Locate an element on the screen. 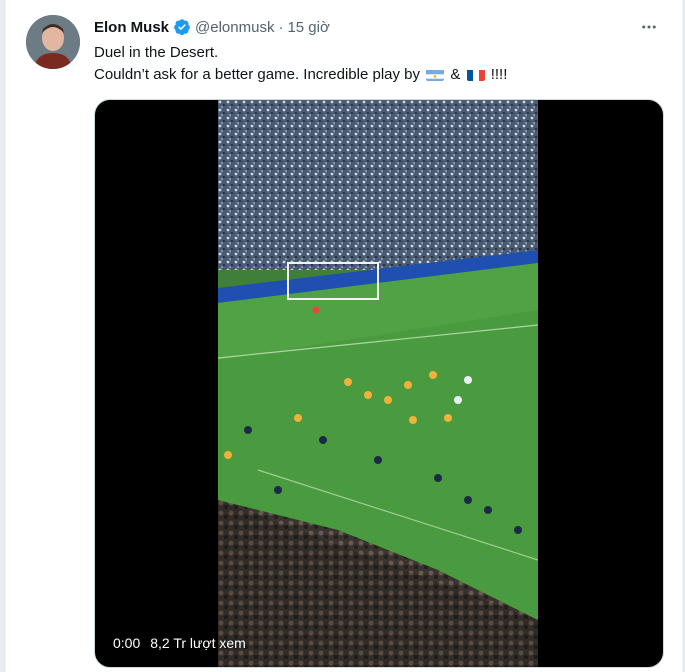 This screenshot has height=672, width=685. video-views: 8,2 Tr lượt xem is located at coordinates (198, 643).